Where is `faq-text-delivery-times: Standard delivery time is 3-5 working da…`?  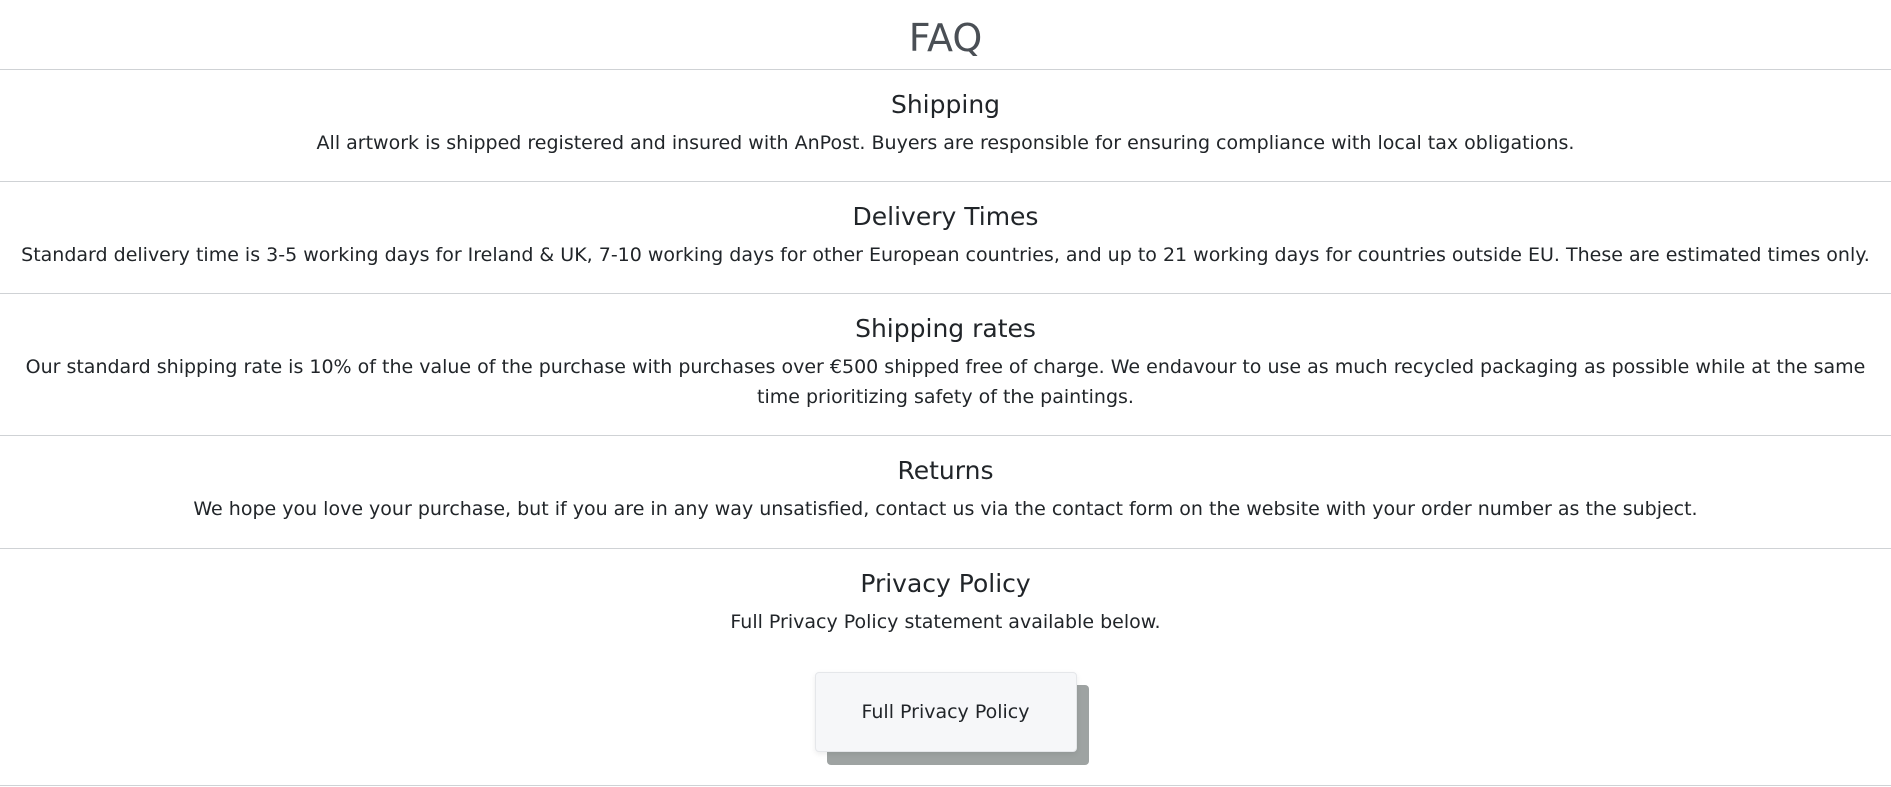
faq-text-delivery-times: Standard delivery time is 3-5 working da… is located at coordinates (945, 255).